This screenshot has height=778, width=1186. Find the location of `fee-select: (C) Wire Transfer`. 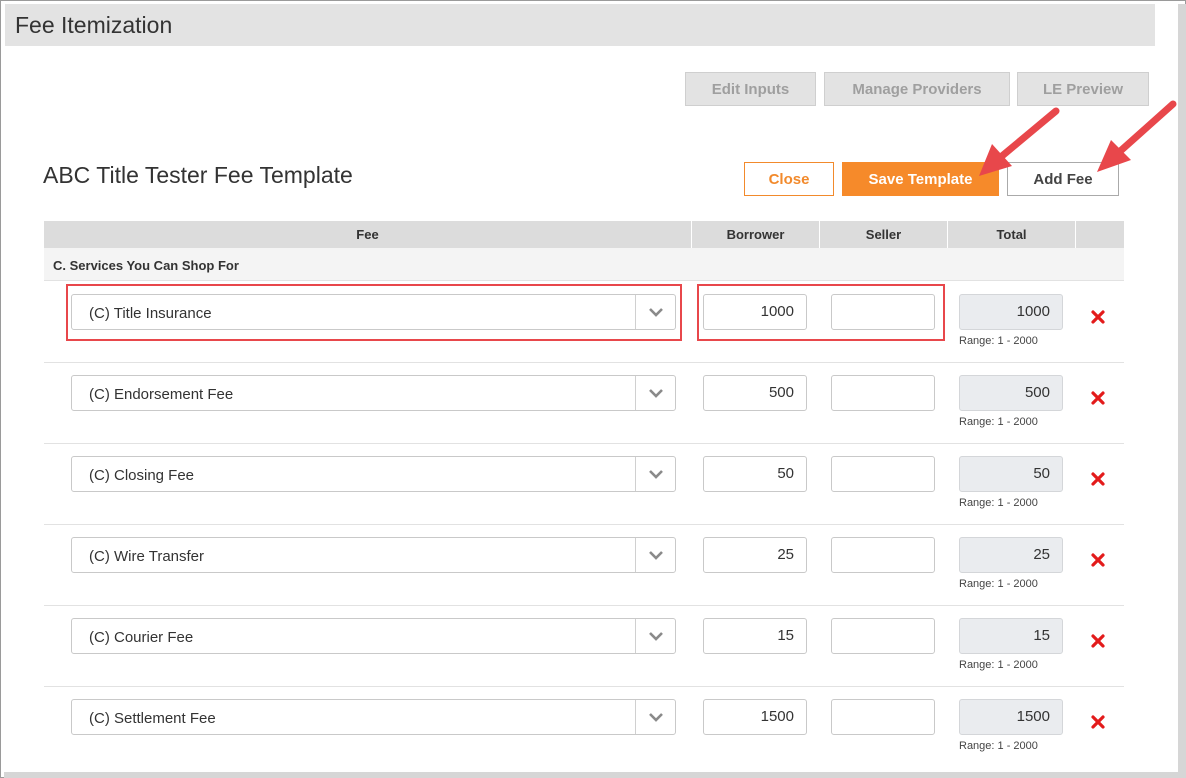

fee-select: (C) Wire Transfer is located at coordinates (373, 555).